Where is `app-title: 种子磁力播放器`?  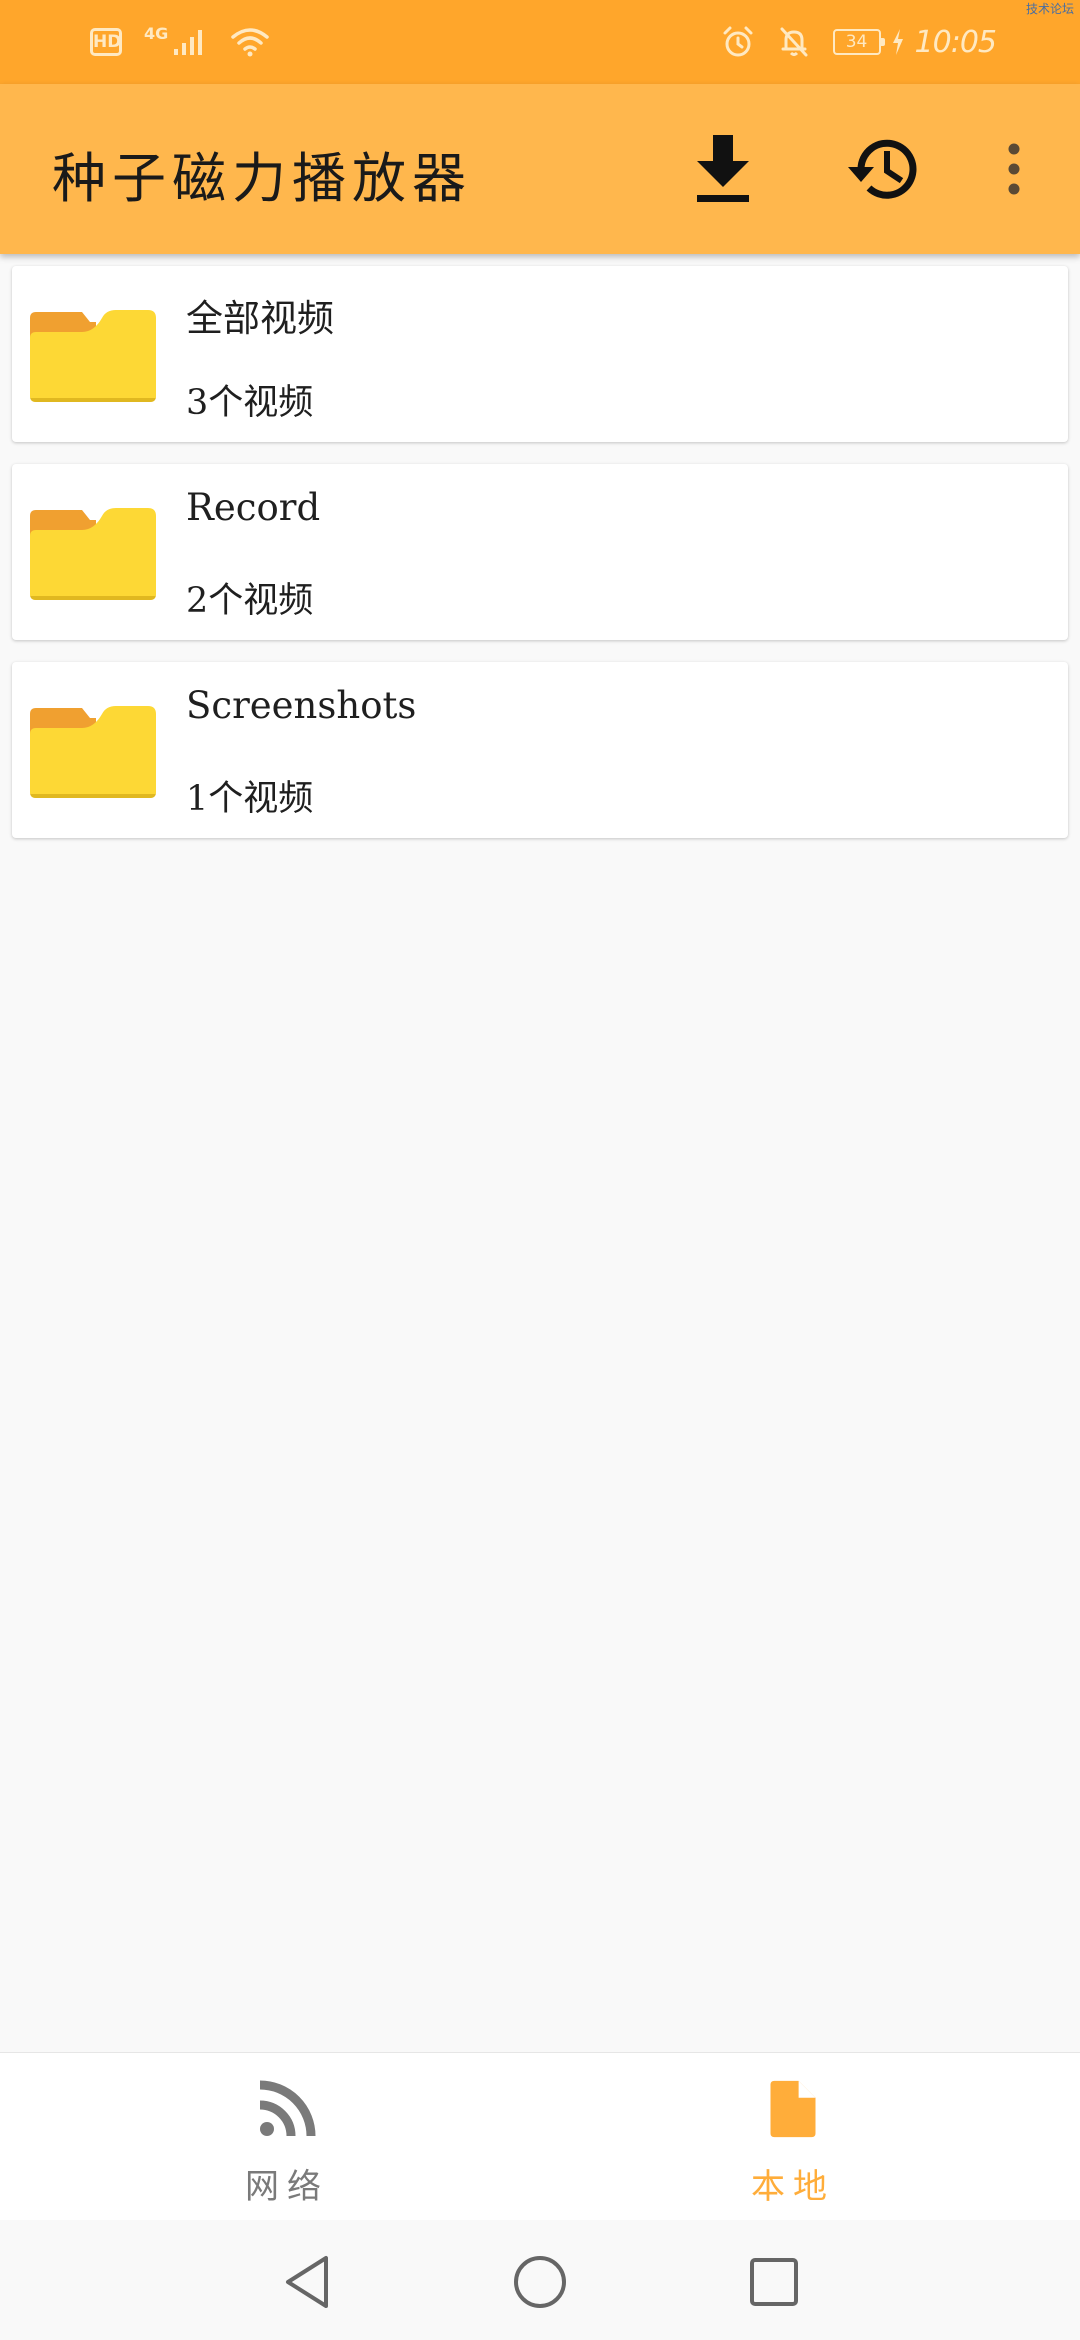
app-title: 种子磁力播放器 is located at coordinates (262, 178).